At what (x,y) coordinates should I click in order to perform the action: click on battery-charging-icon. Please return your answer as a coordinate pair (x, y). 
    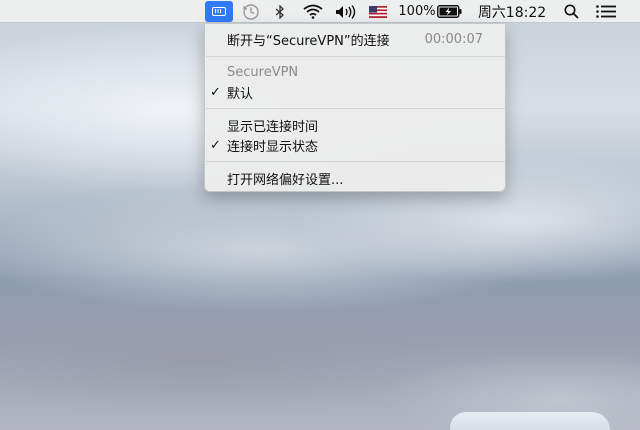
    Looking at the image, I should click on (448, 11).